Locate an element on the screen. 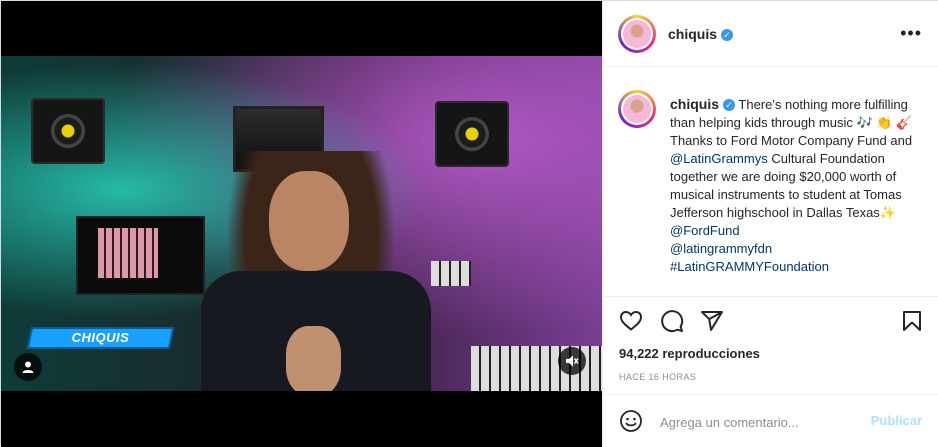 The image size is (938, 447). share-icon is located at coordinates (712, 321).